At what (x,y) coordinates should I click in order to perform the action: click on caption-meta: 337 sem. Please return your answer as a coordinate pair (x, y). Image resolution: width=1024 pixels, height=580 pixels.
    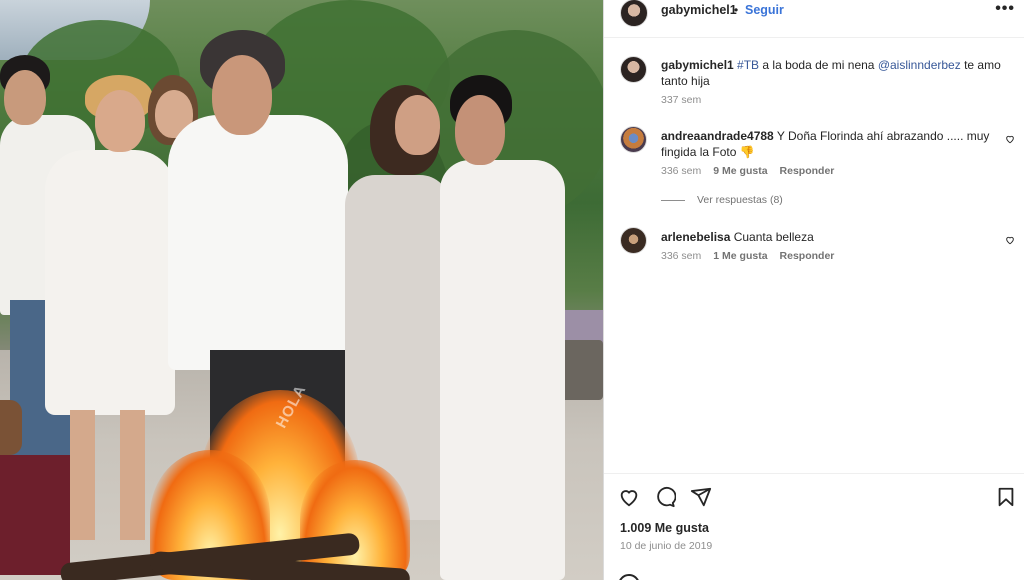
    Looking at the image, I should click on (681, 100).